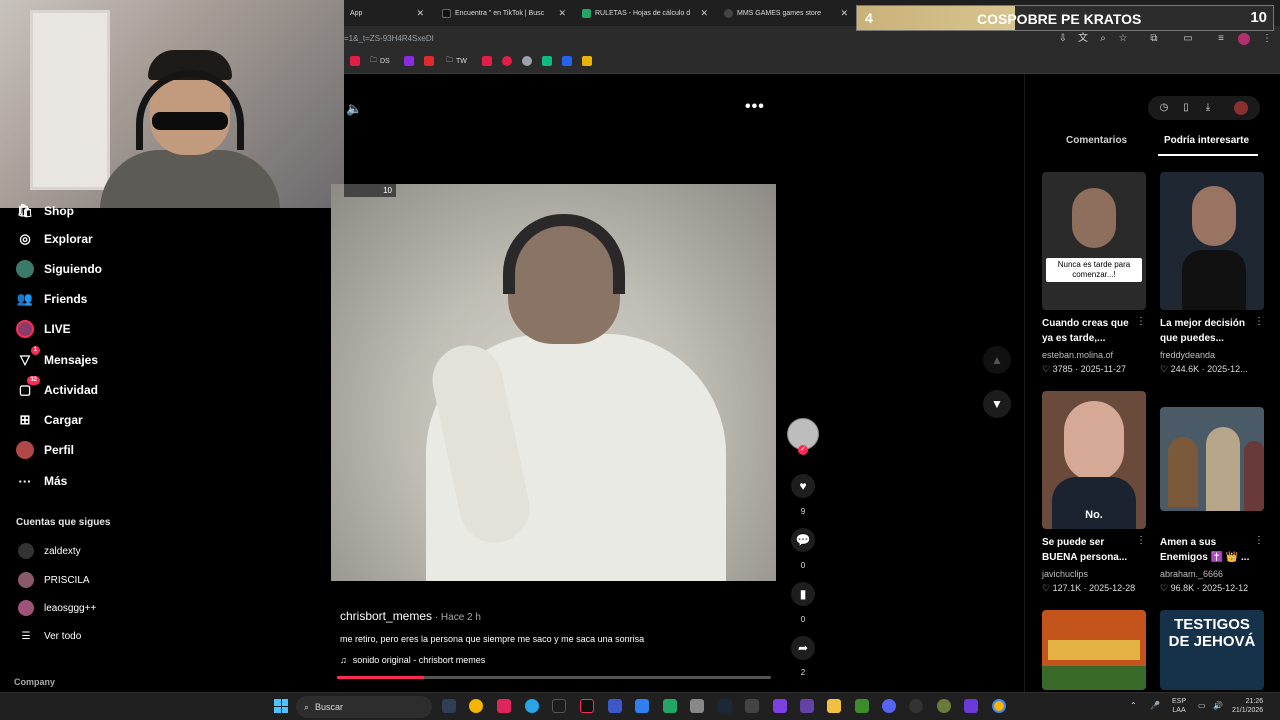  What do you see at coordinates (587, 706) in the screenshot?
I see `tiktok-icon` at bounding box center [587, 706].